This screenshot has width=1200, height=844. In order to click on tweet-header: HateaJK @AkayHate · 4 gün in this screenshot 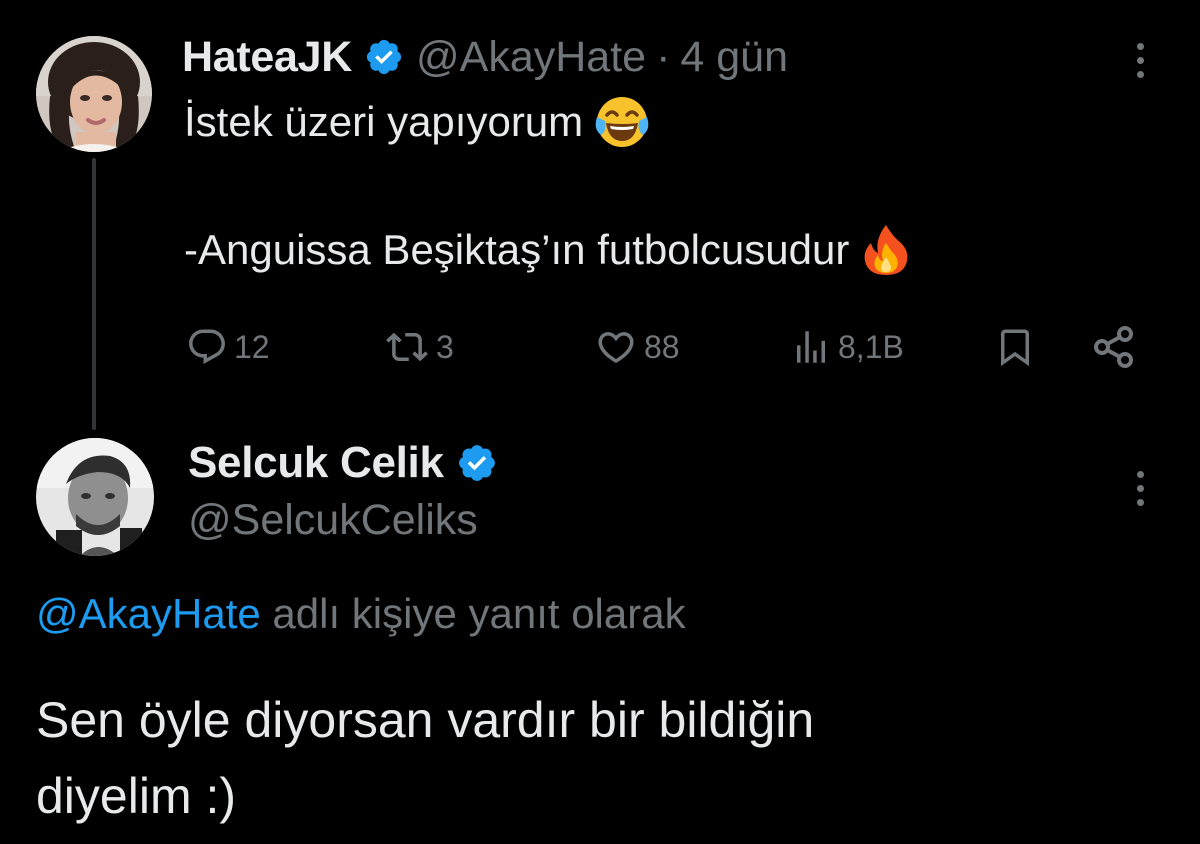, I will do `click(485, 57)`.